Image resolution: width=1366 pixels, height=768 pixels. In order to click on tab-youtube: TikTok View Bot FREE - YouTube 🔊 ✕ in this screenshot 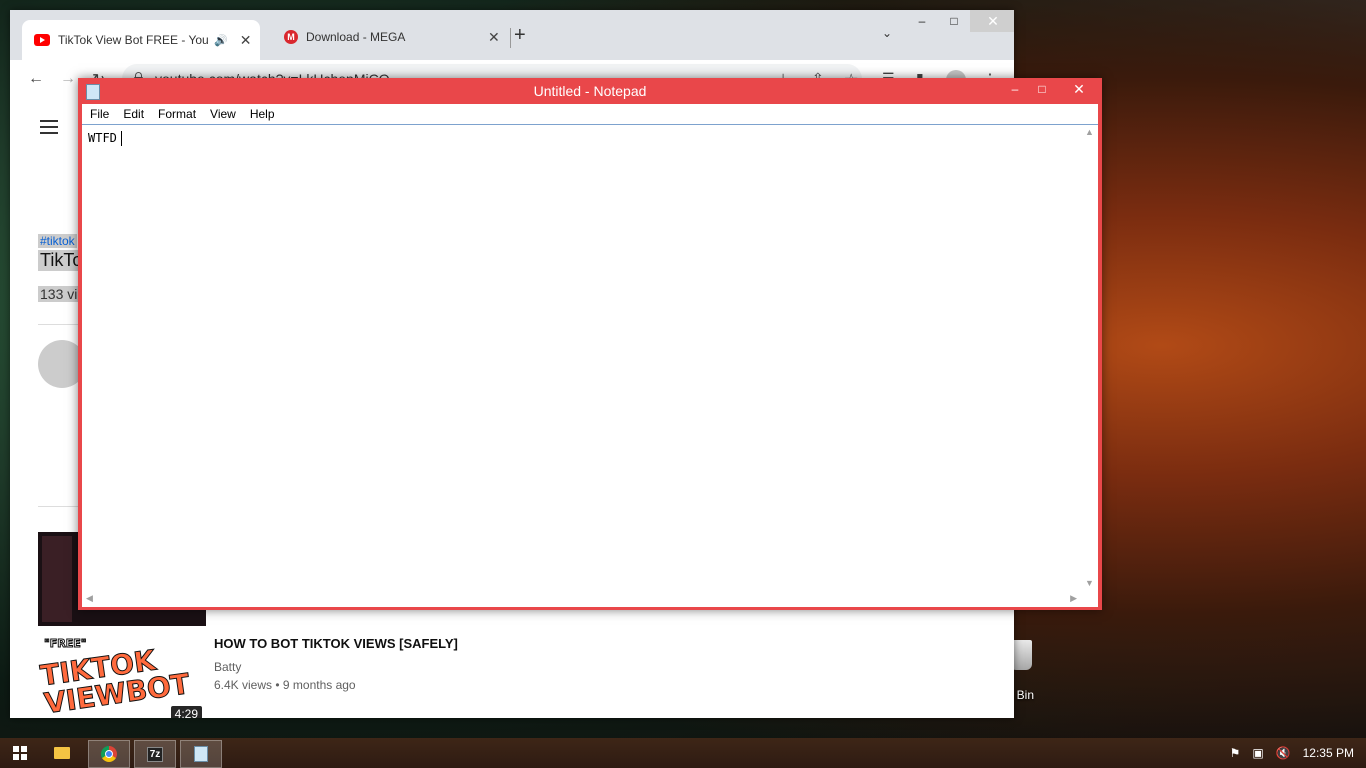, I will do `click(141, 40)`.